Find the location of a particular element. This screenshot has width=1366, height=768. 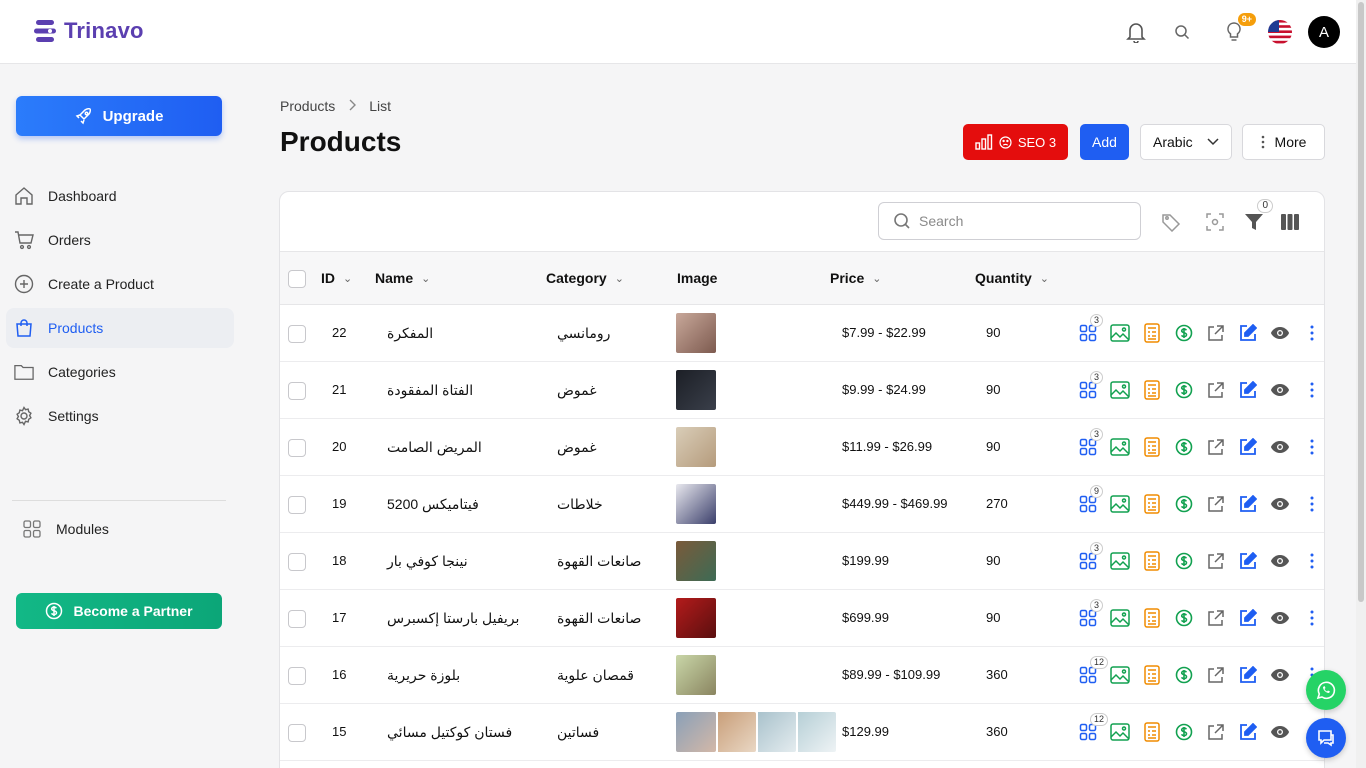

notifications-bell-icon is located at coordinates (1136, 32).